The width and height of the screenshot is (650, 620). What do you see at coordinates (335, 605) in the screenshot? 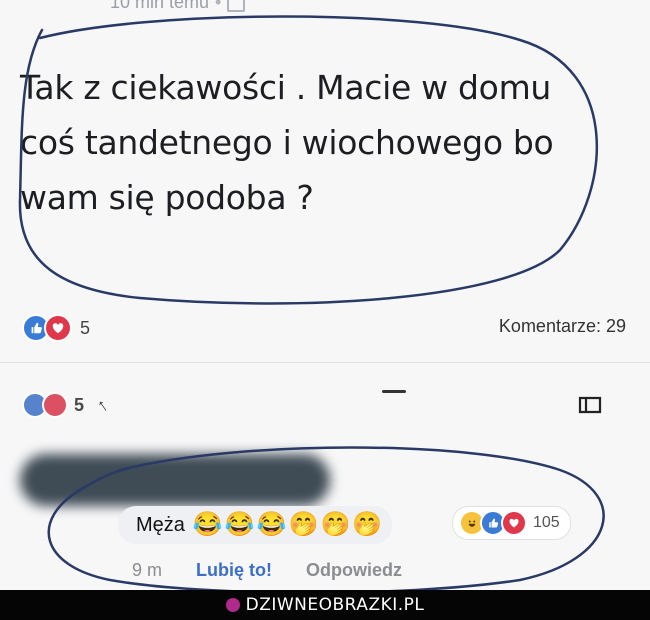
I see `watermark-text: DZIWNEOBRAZKI.PL` at bounding box center [335, 605].